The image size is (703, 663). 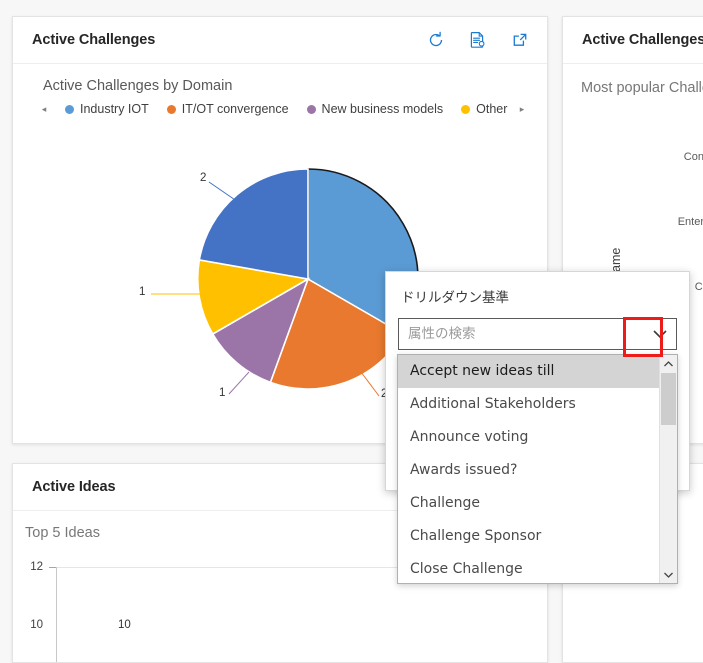 I want to click on legend-item-industry-iot: Industry IOT, so click(x=107, y=109).